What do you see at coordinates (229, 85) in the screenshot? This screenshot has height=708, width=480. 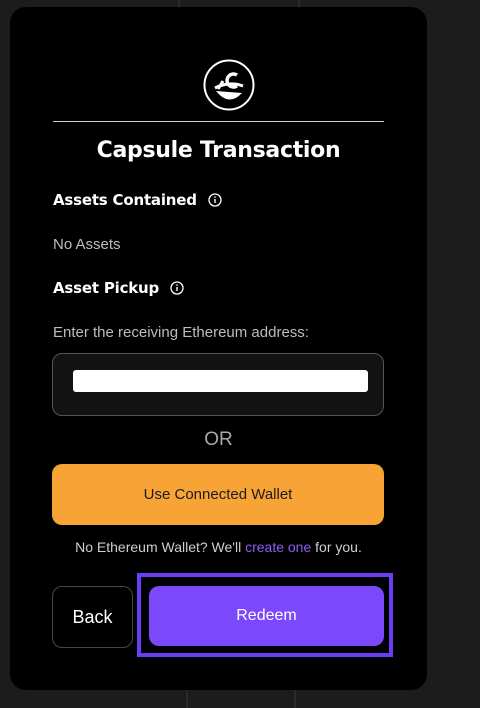 I see `capsule-logo-icon` at bounding box center [229, 85].